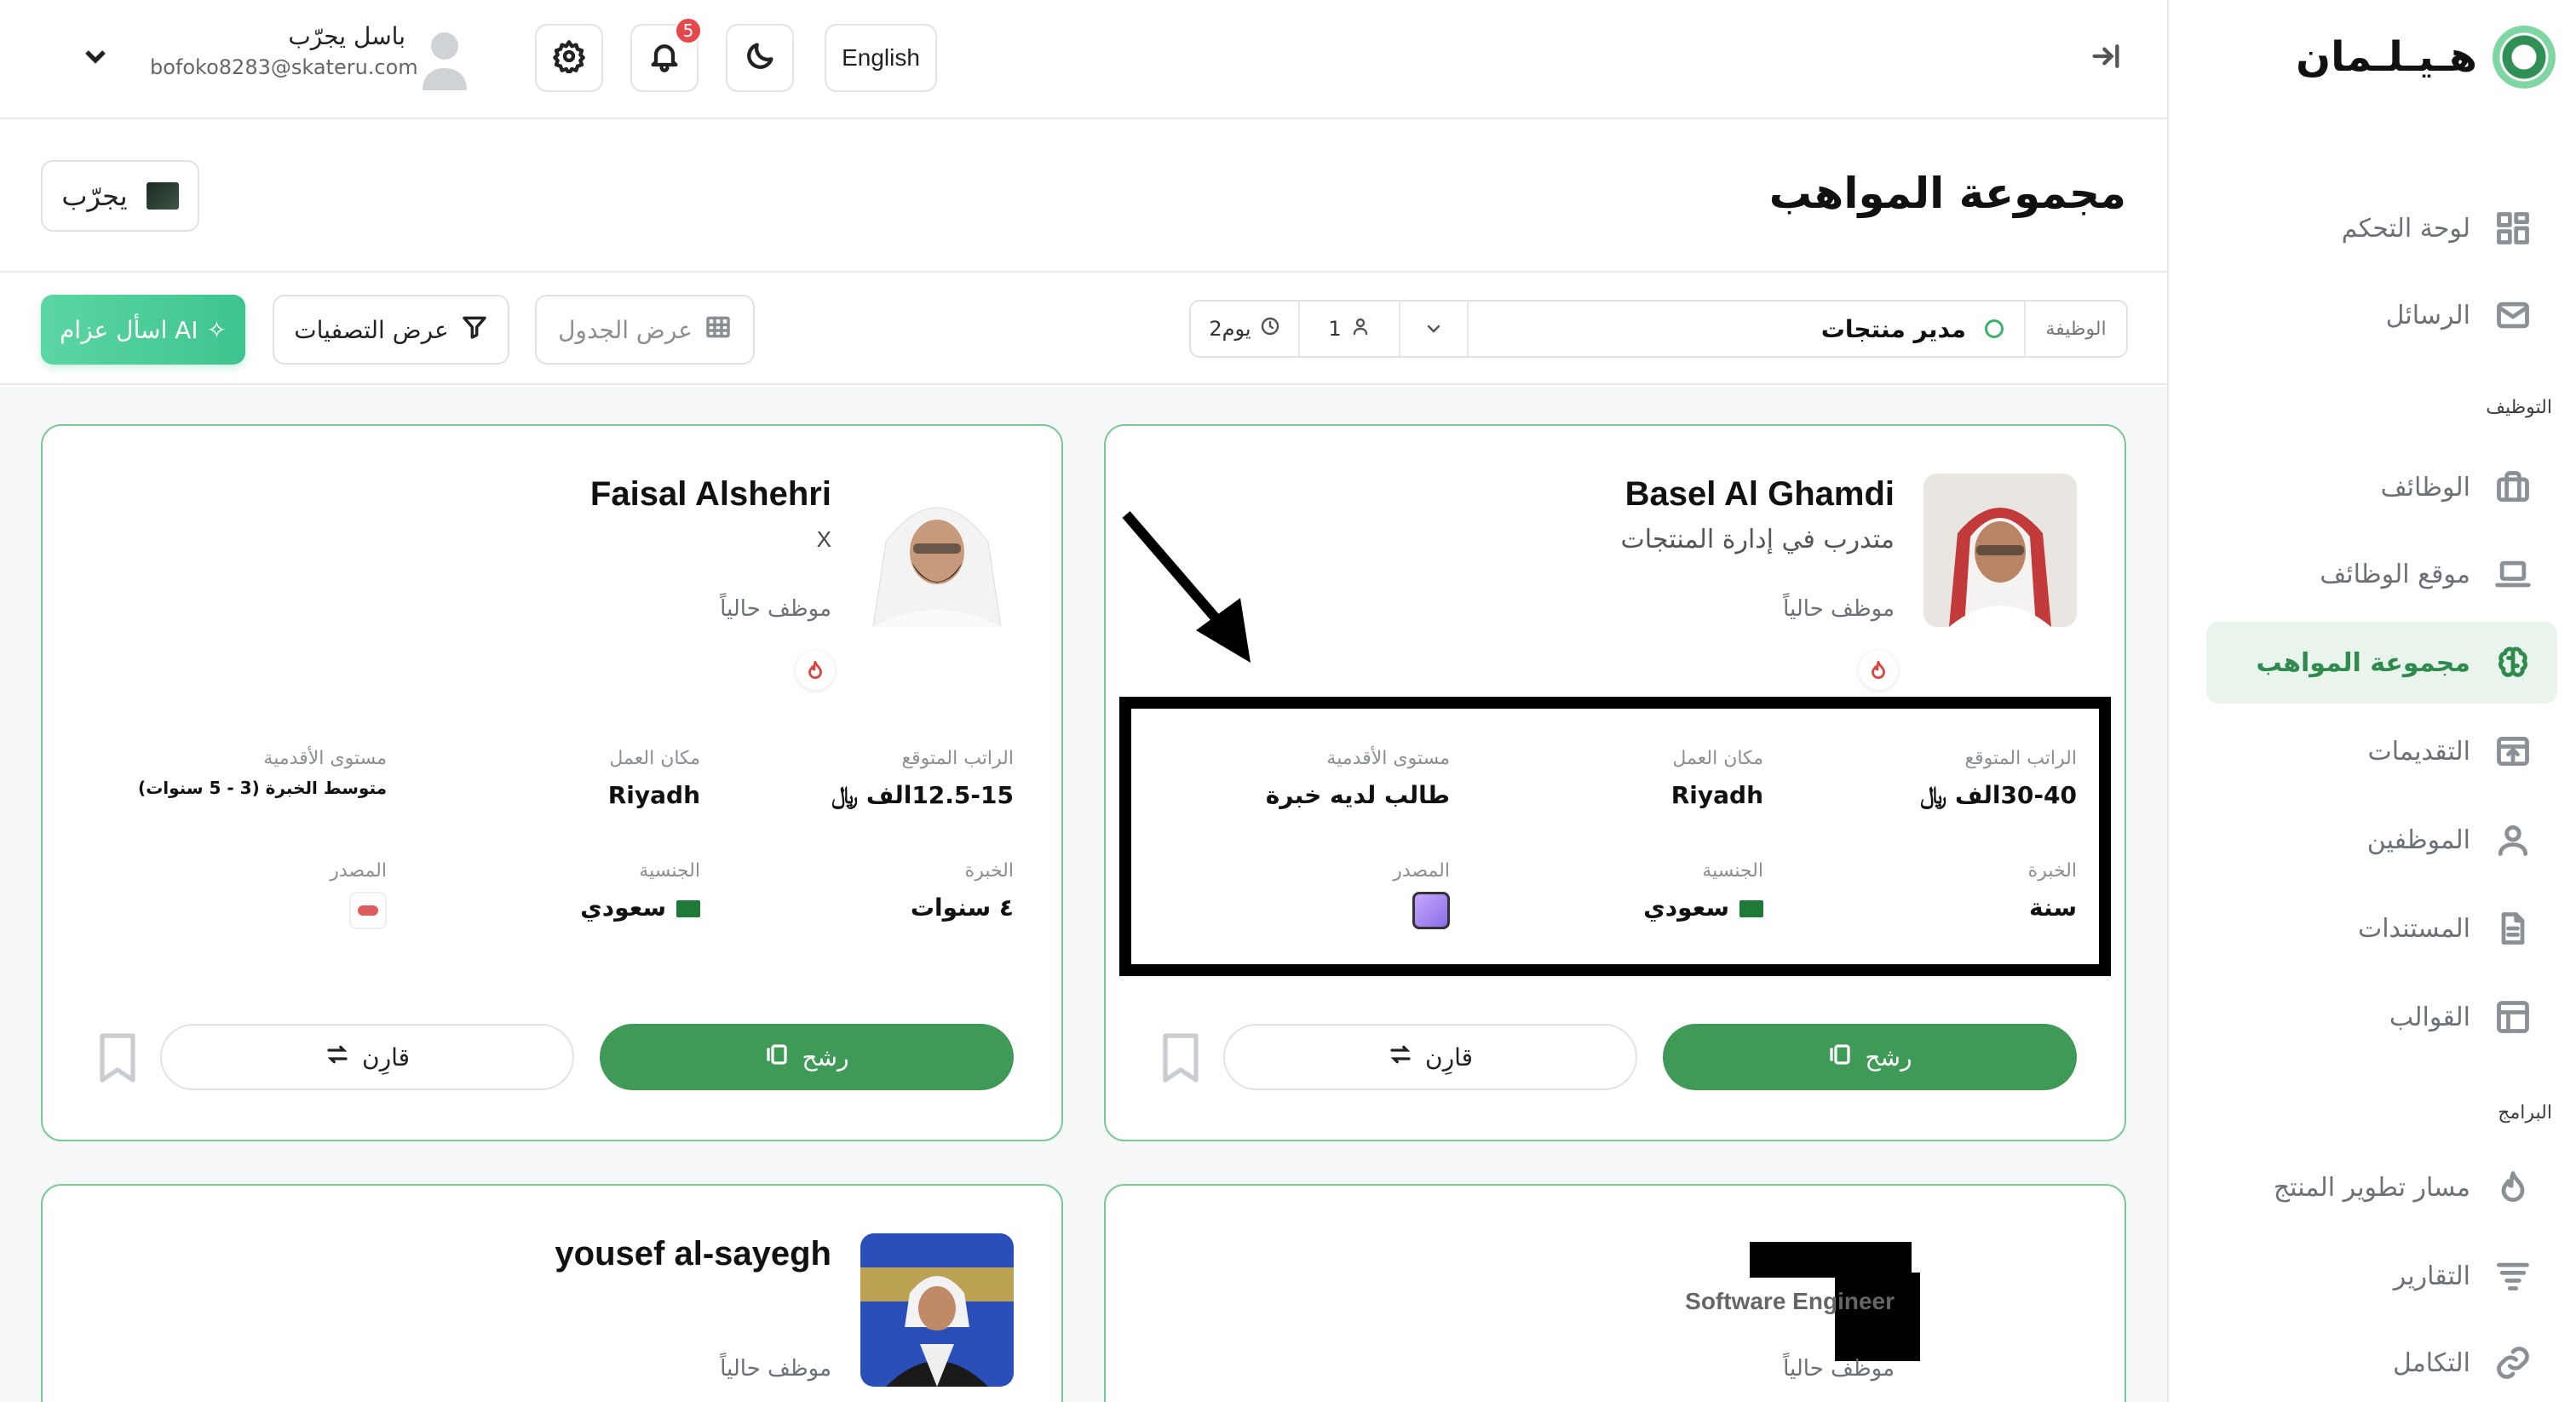 The width and height of the screenshot is (2576, 1402). What do you see at coordinates (2427, 315) in the screenshot?
I see `sidebar-item-label: الرسائل` at bounding box center [2427, 315].